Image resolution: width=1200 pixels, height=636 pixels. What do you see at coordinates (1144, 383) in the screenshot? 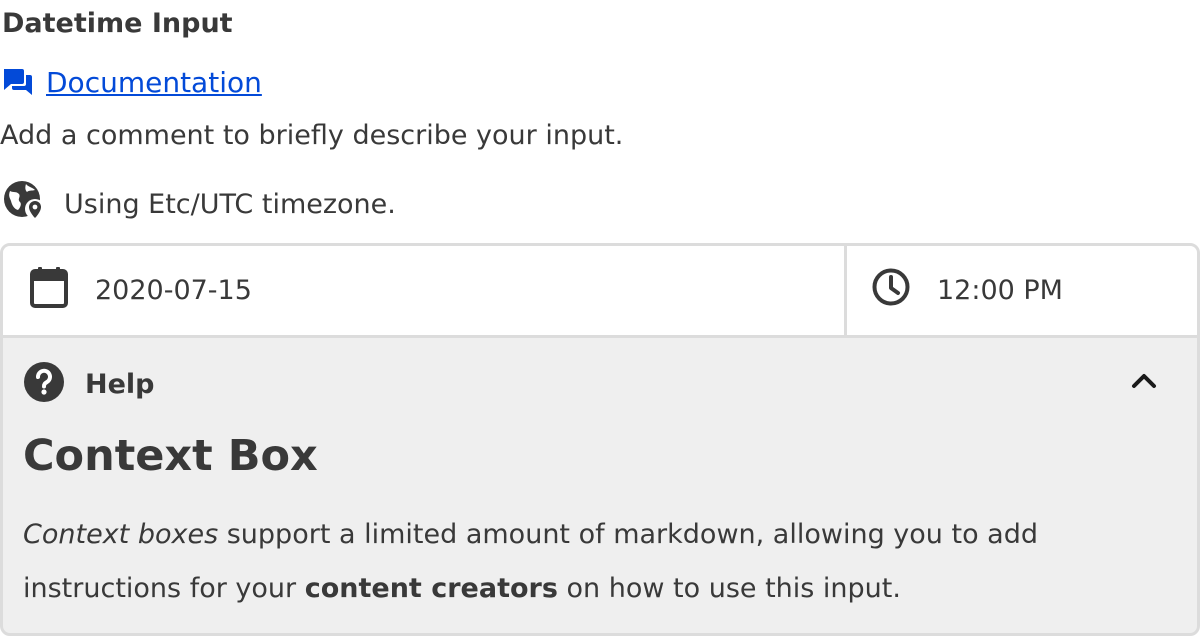
I see `chevron-up-icon` at bounding box center [1144, 383].